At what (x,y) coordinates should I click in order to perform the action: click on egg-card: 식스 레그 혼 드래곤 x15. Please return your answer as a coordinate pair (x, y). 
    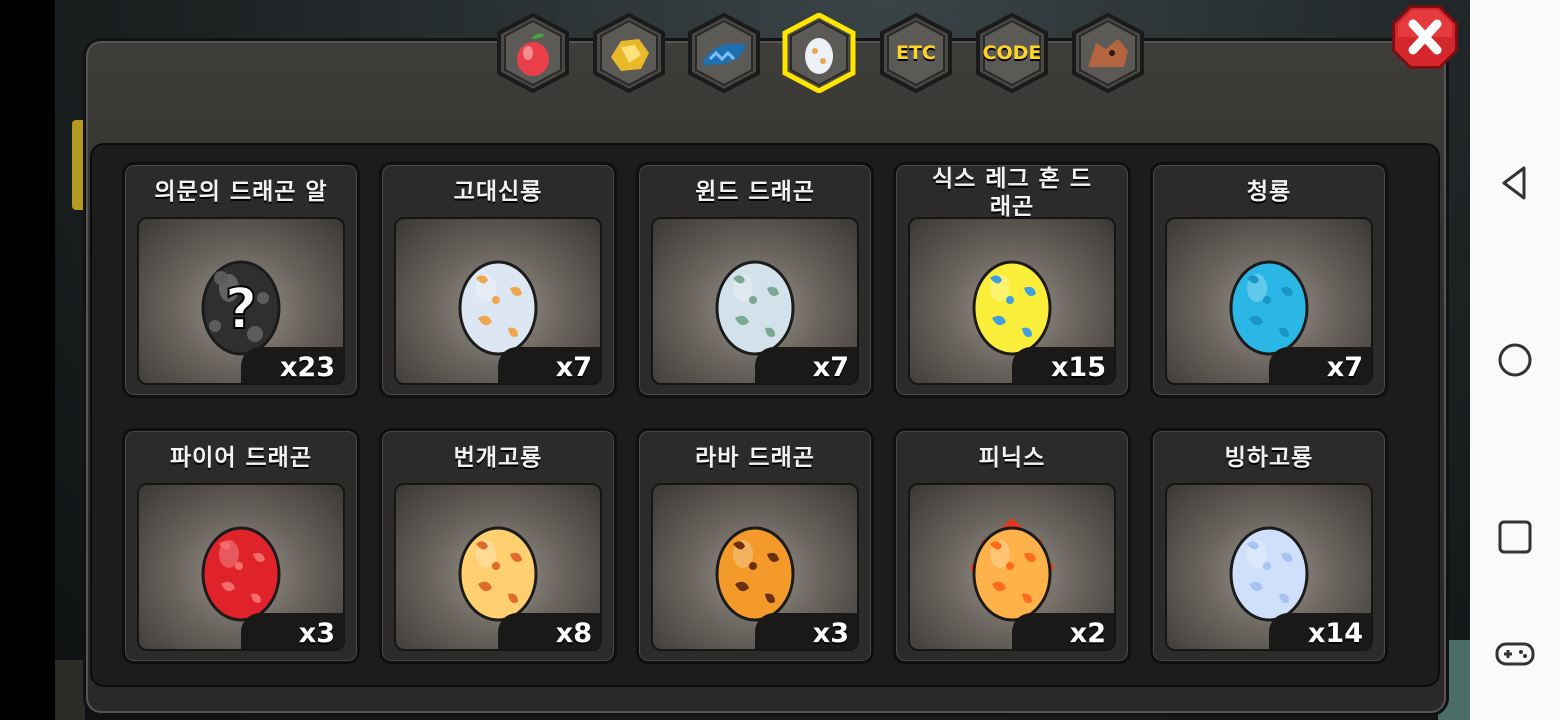
    Looking at the image, I should click on (1012, 280).